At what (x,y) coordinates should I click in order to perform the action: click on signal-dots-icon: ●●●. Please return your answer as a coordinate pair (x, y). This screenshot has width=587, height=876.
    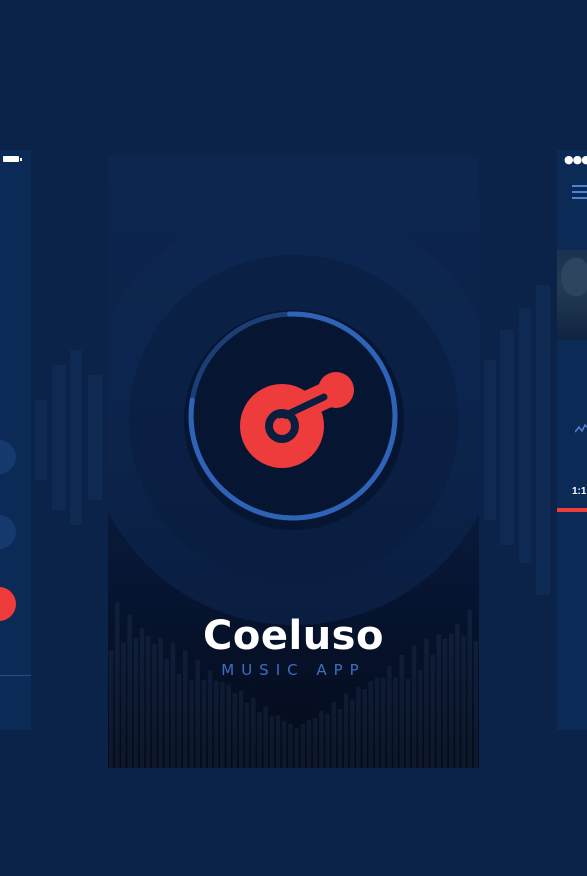
    Looking at the image, I should click on (575, 159).